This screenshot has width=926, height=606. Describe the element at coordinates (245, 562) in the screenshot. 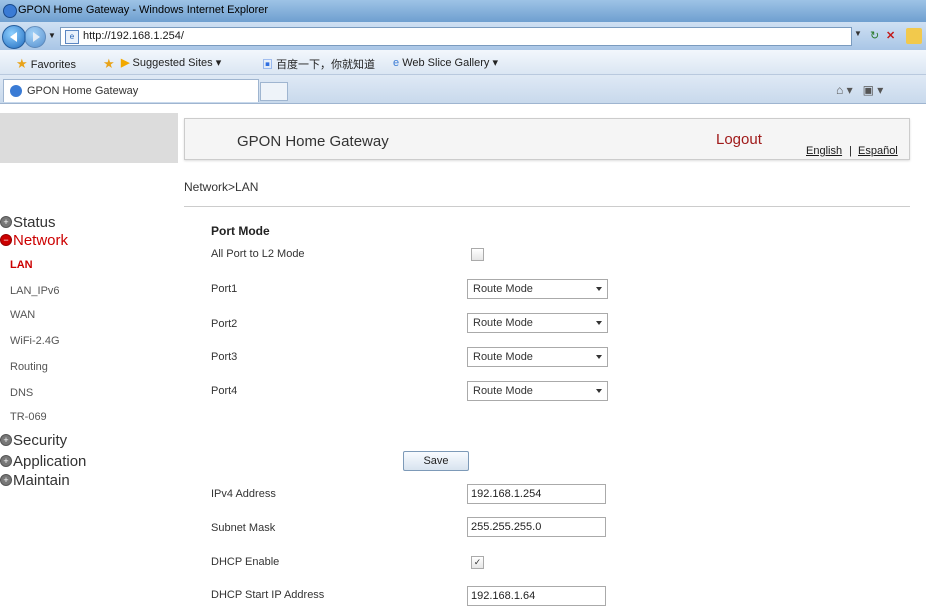

I see `dhcp-enable-label: DHCP Enable` at that location.